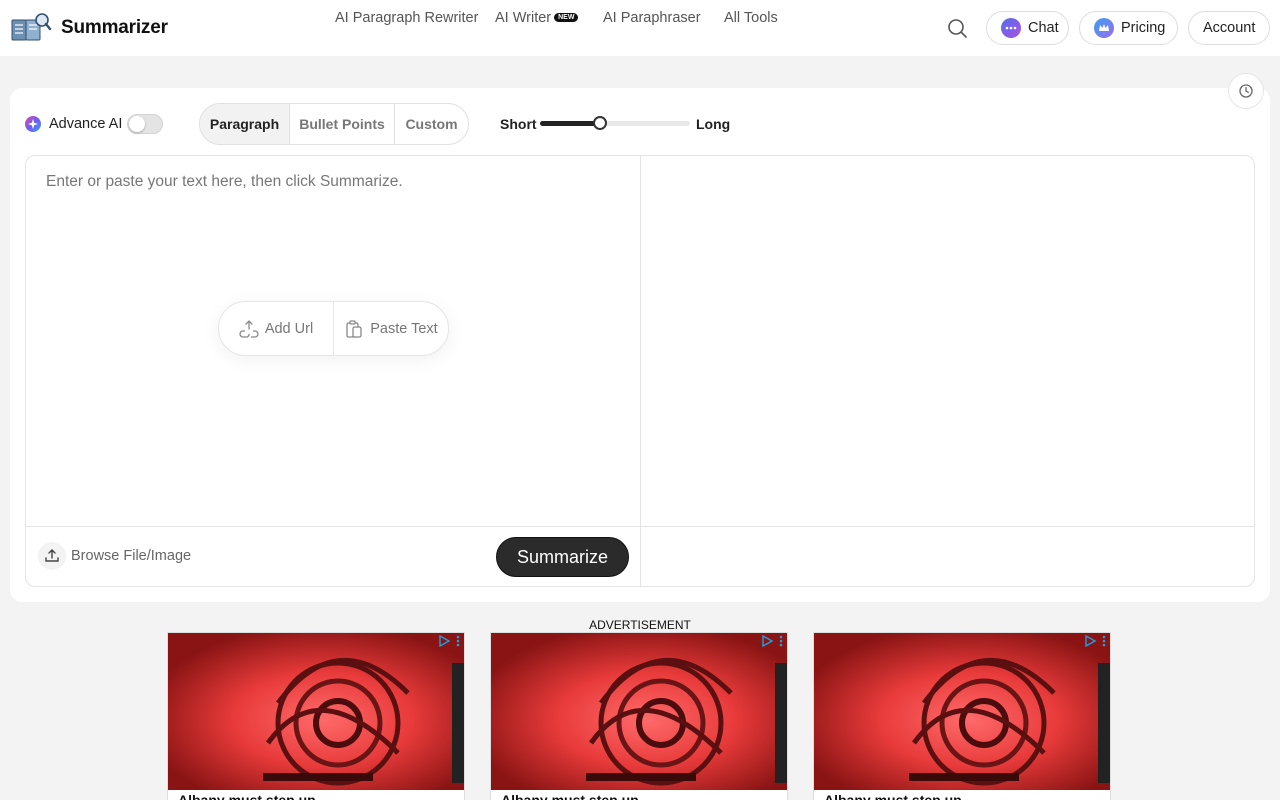  I want to click on nav-ai-writer: AI Writer NEW, so click(537, 18).